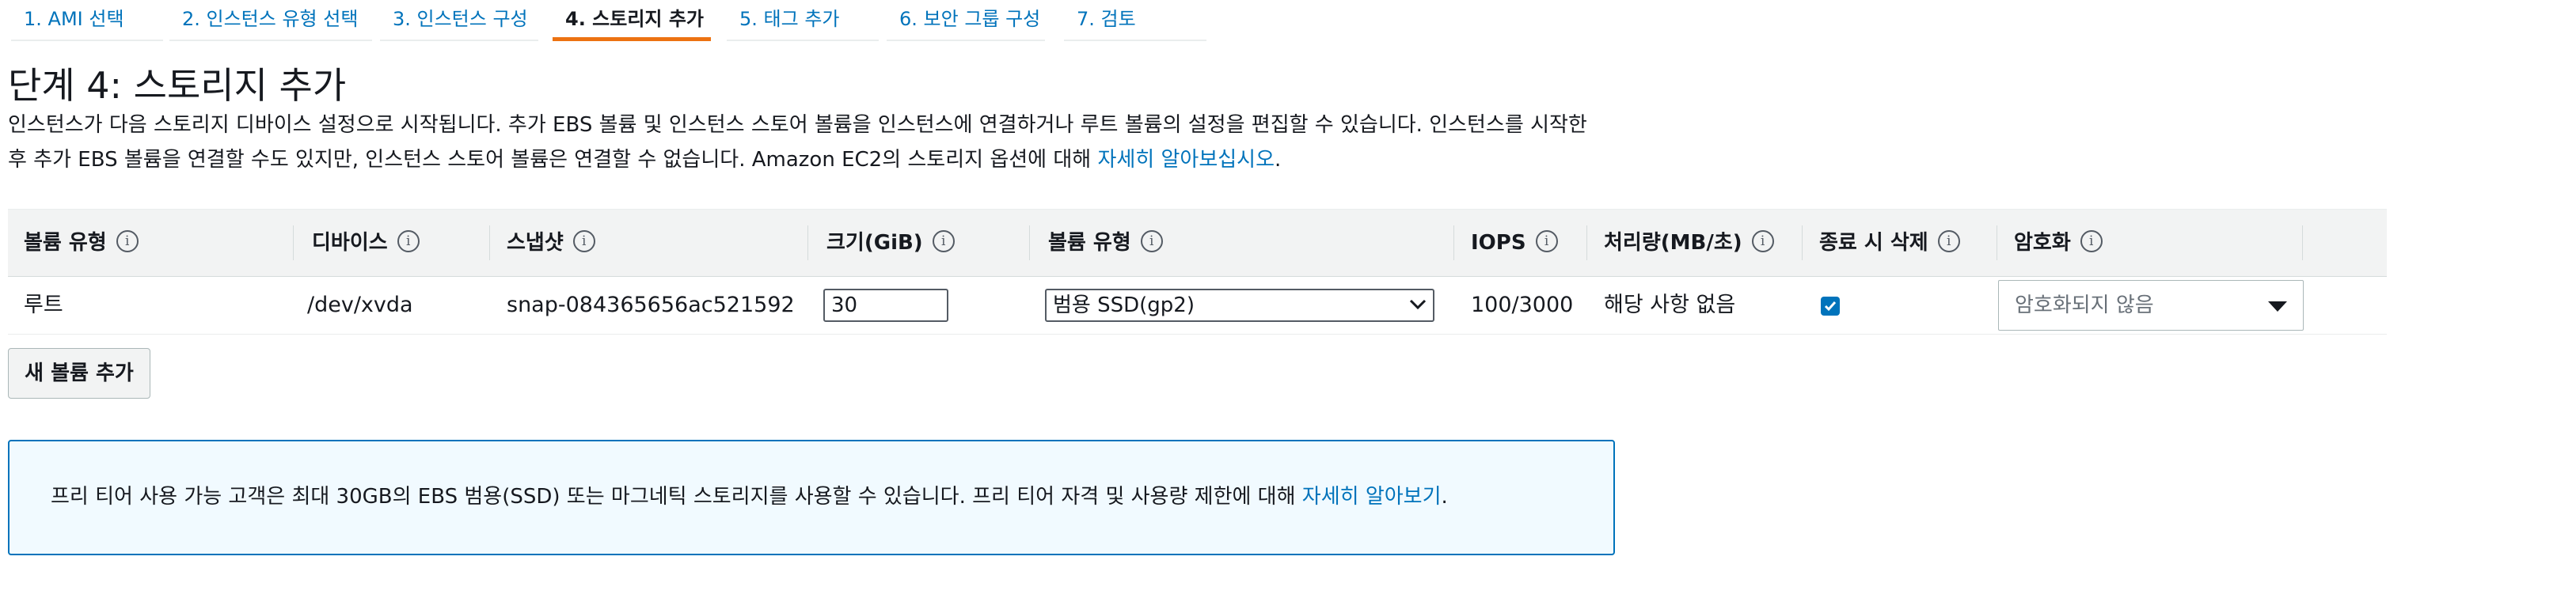  I want to click on volume-type-select: 범용 SSD(gp2), so click(1239, 305).